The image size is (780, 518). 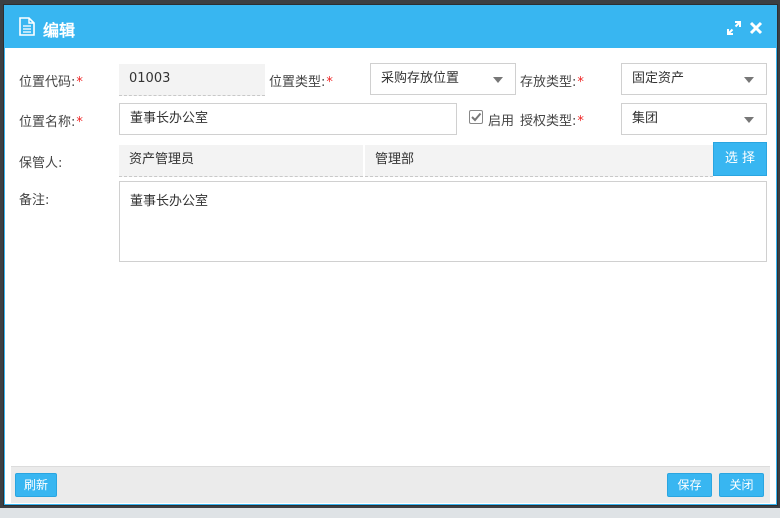 I want to click on enabled-label: 启用, so click(x=501, y=121).